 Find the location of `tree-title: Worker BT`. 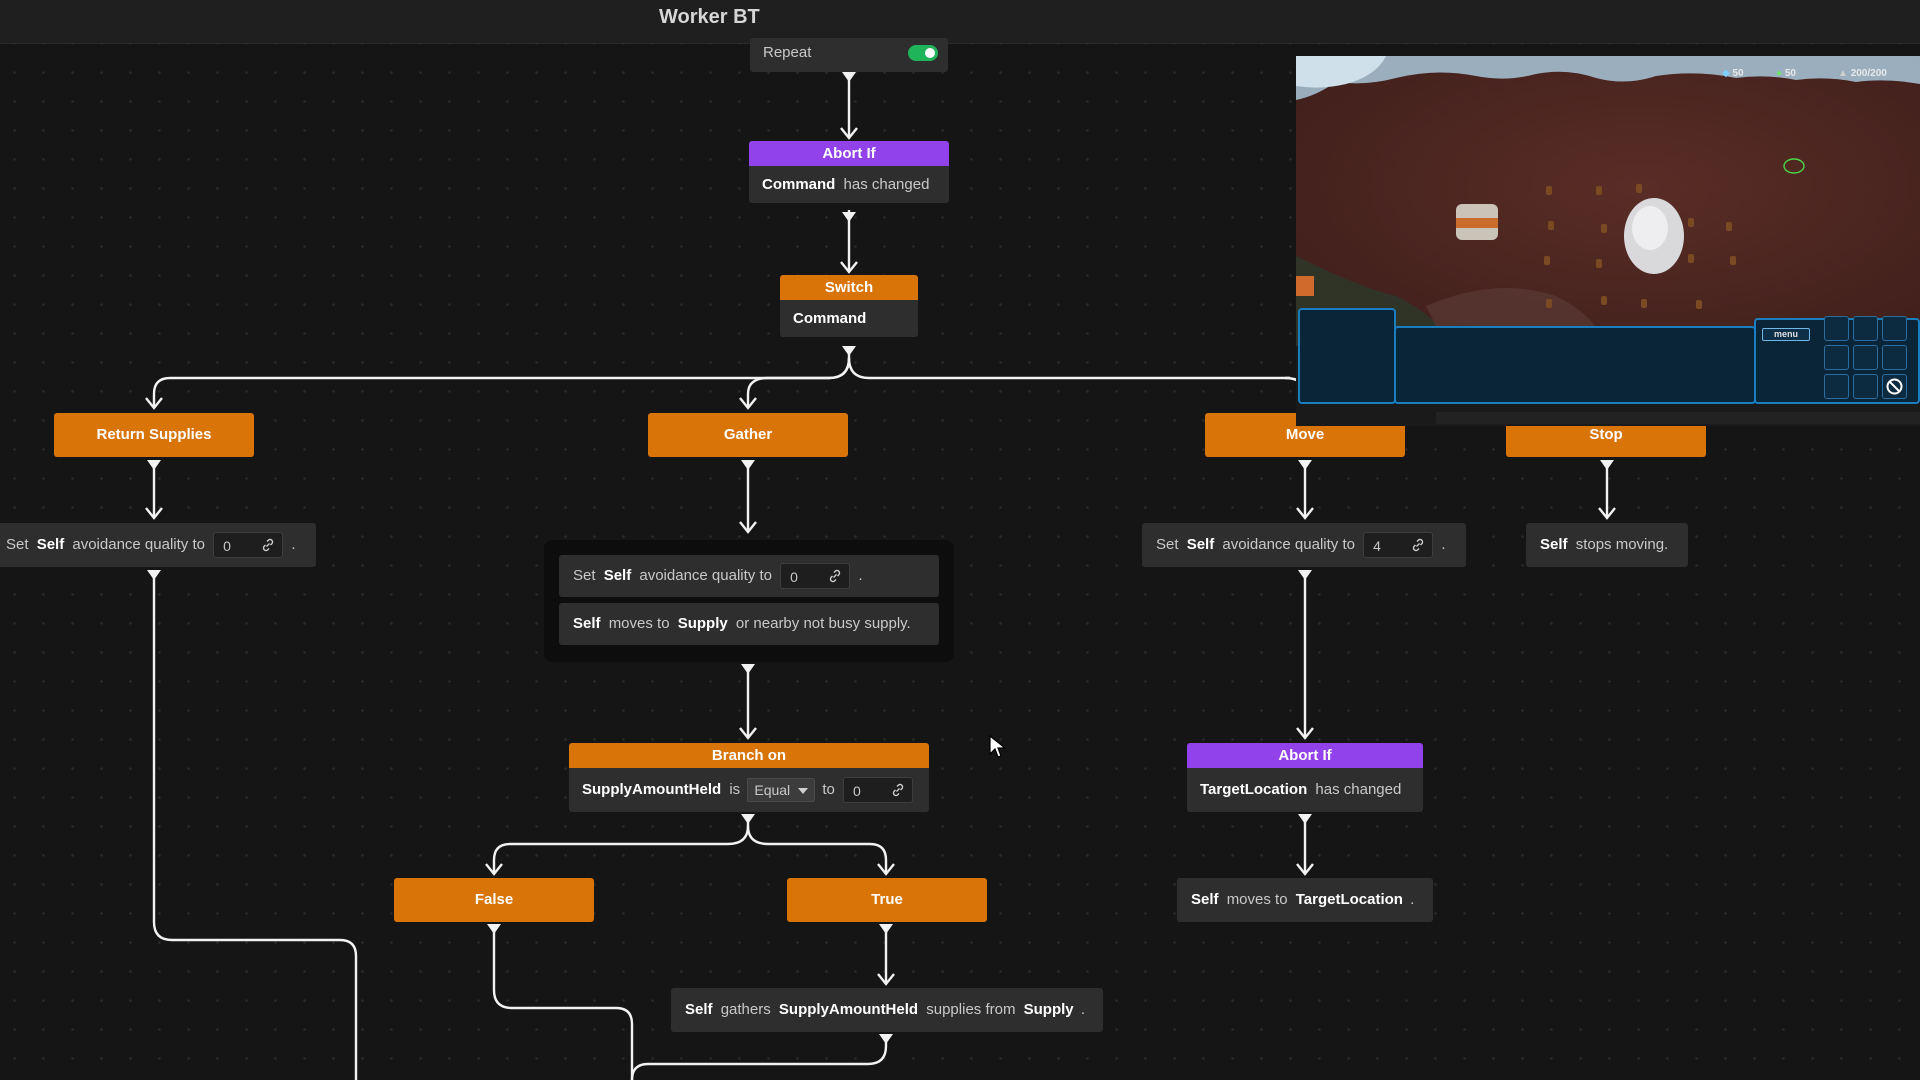

tree-title: Worker BT is located at coordinates (709, 17).